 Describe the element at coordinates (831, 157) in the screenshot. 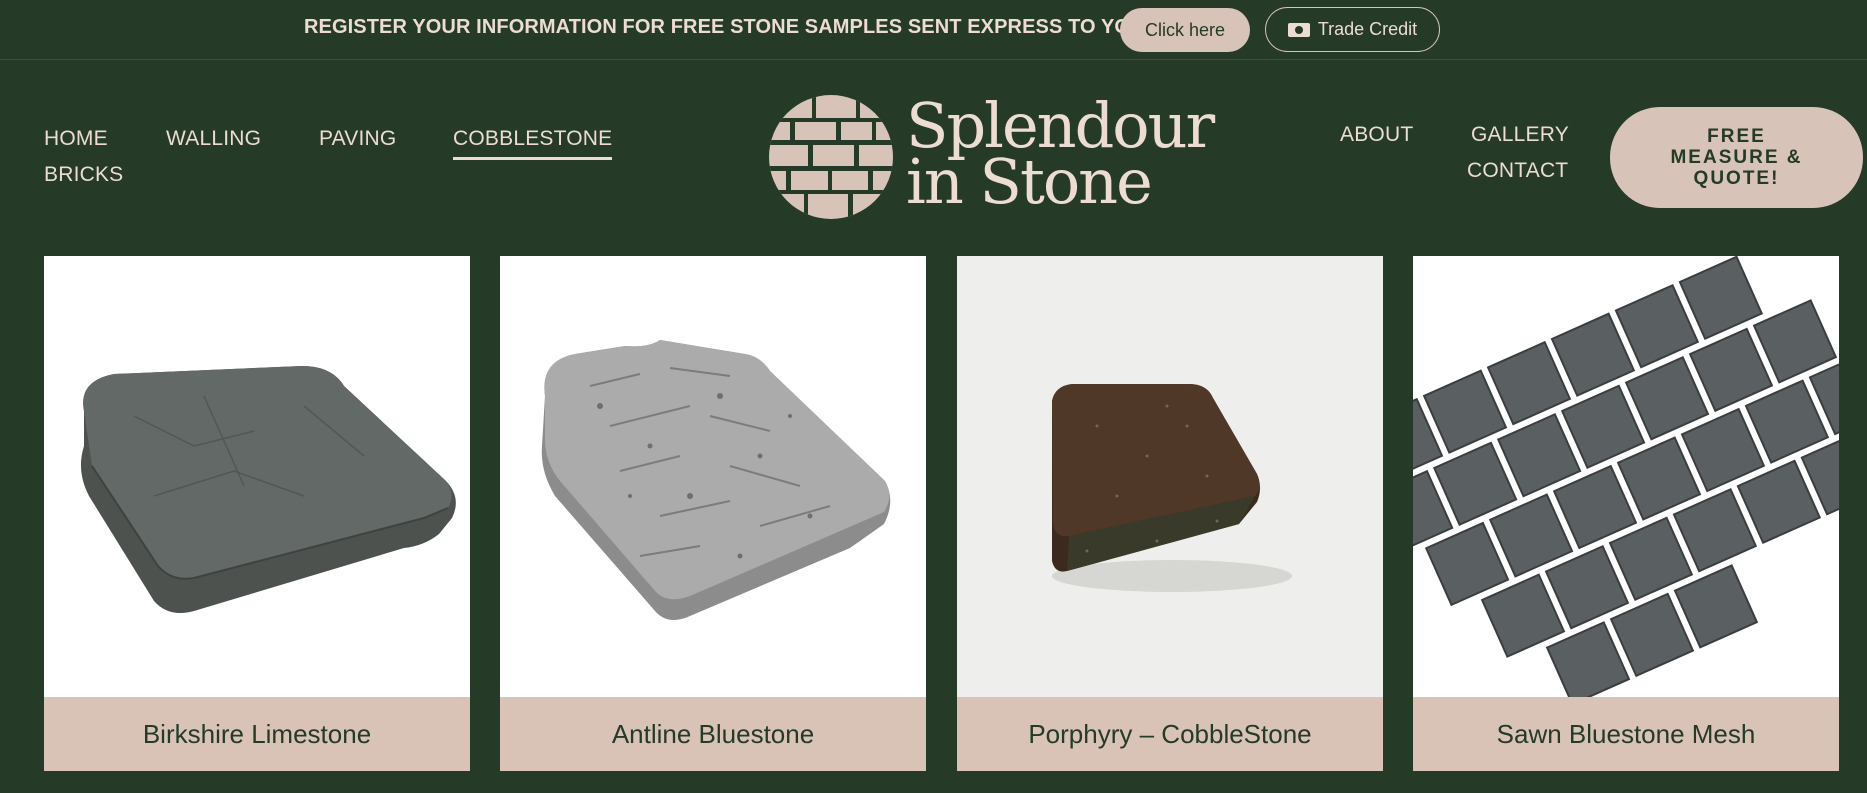

I see `stone-wall-logo-icon` at that location.